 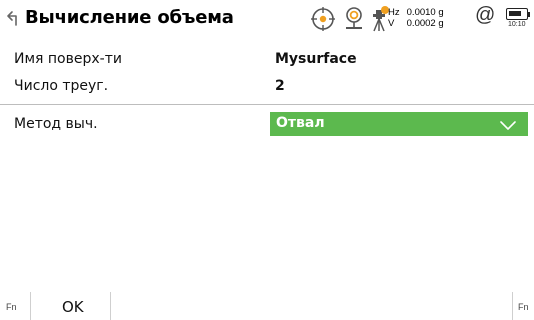 I want to click on surface-name-value: Mysurface, so click(x=316, y=59).